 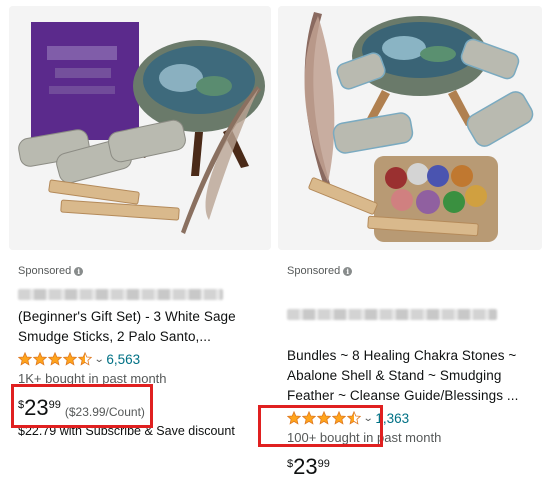 I want to click on rating-row: ⌄ 6,563, so click(x=140, y=359).